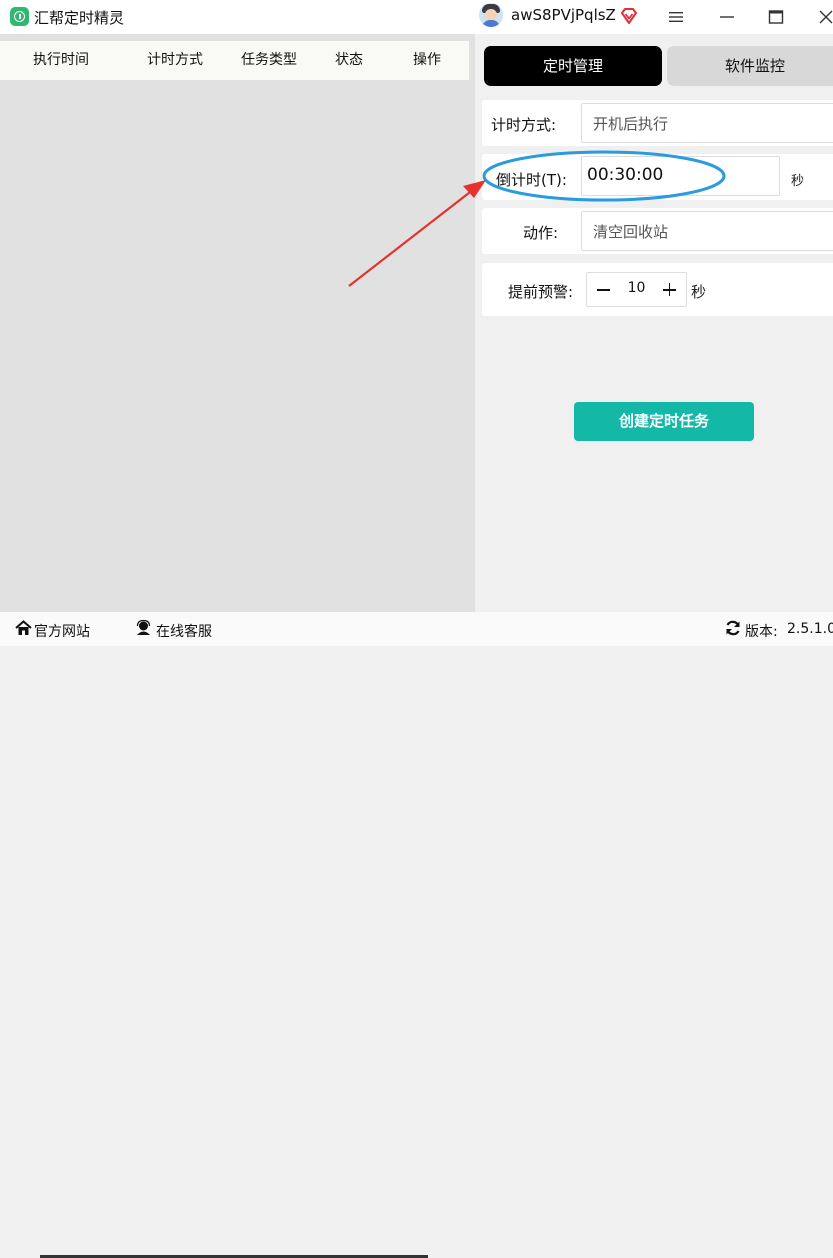 This screenshot has height=1258, width=833. Describe the element at coordinates (175, 60) in the screenshot. I see `column-header-timing-mode: 计时方式` at that location.